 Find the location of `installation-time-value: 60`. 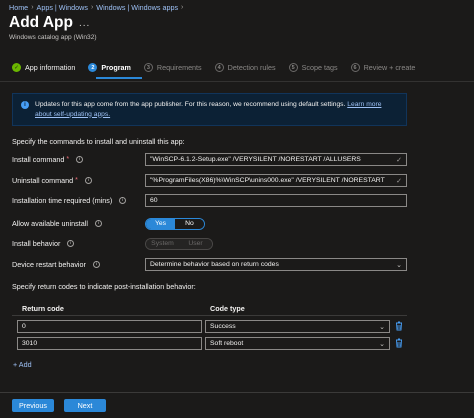

installation-time-value: 60 is located at coordinates (154, 200).